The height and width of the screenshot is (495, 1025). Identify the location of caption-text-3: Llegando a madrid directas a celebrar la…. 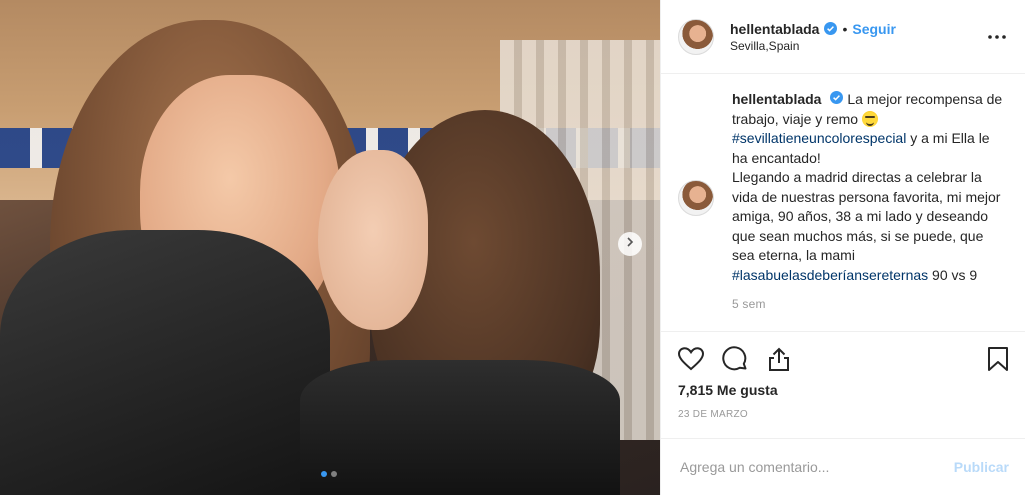
(866, 216).